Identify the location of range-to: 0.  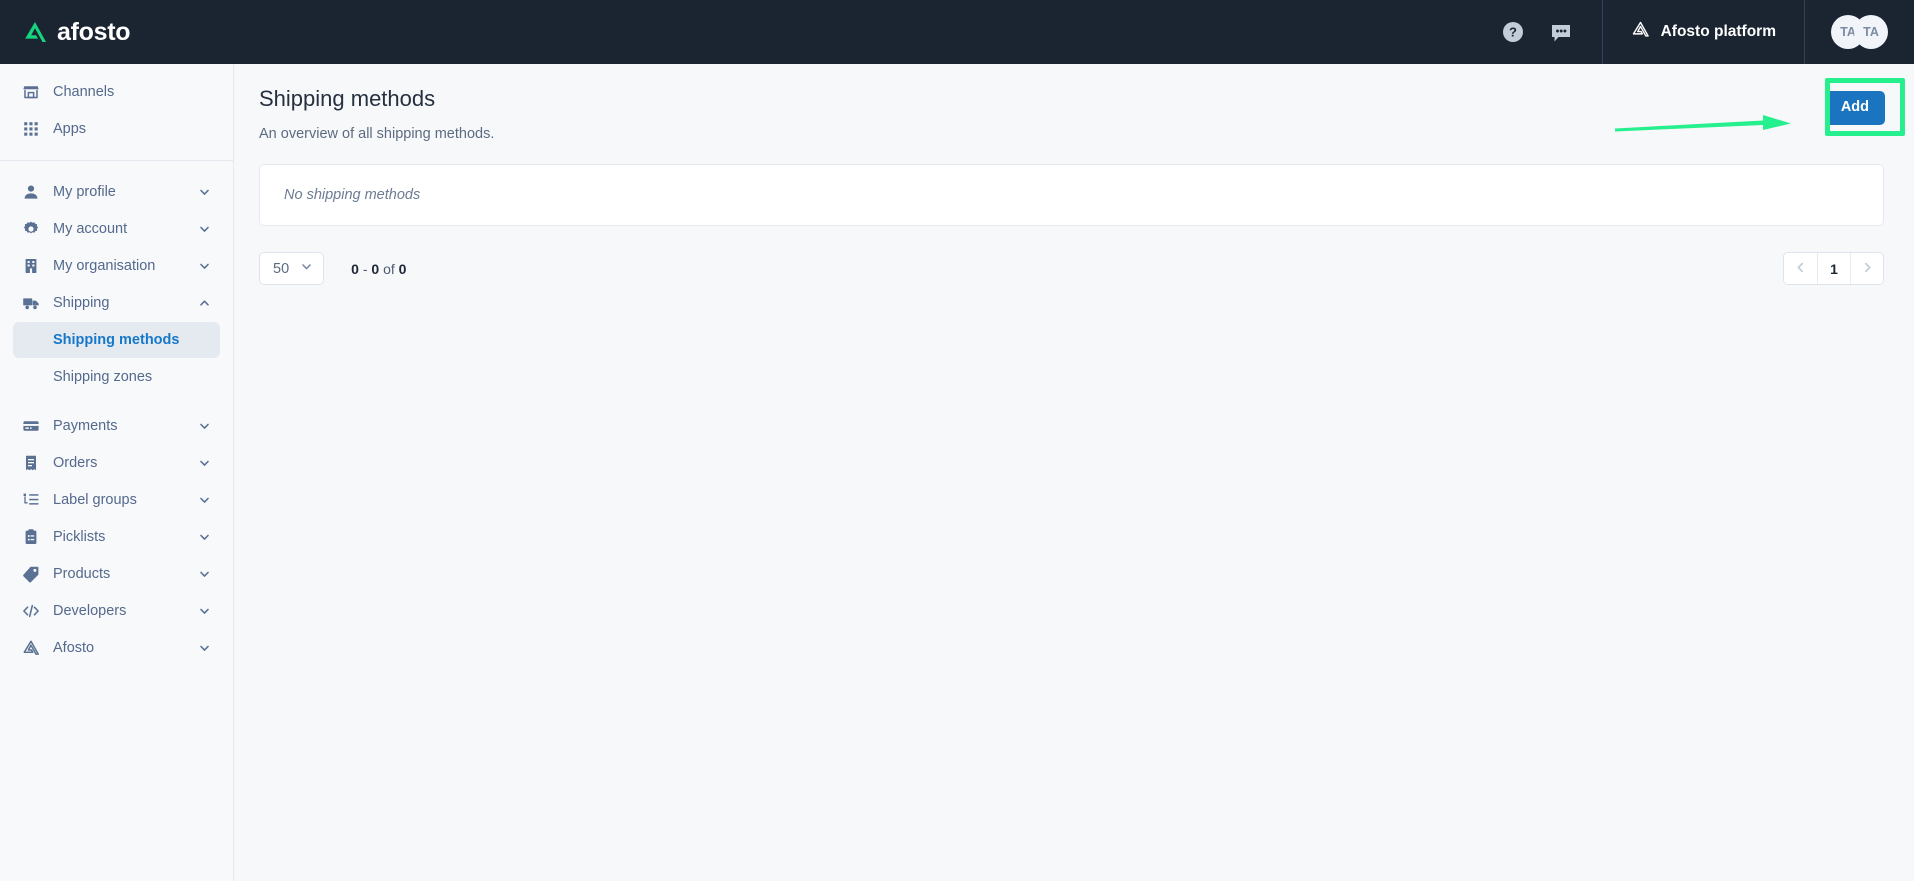
(375, 268).